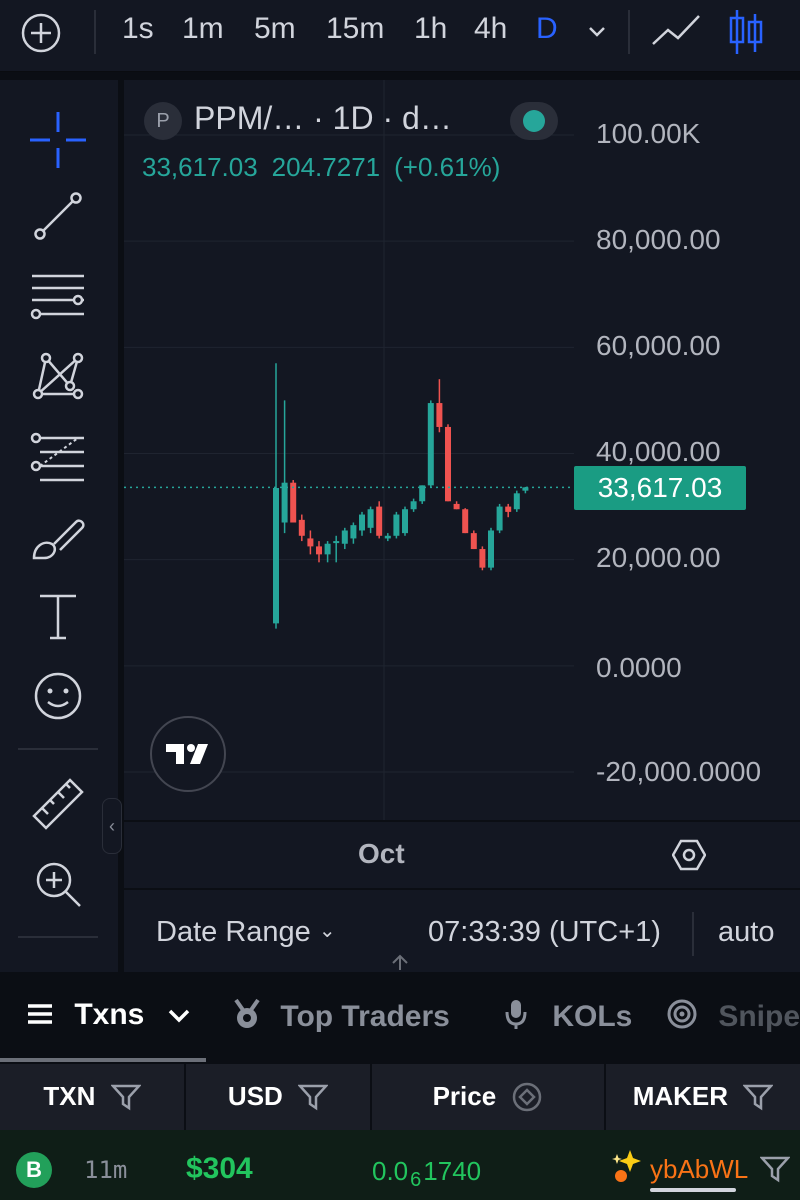  I want to click on date-range-label: Date Range, so click(233, 932).